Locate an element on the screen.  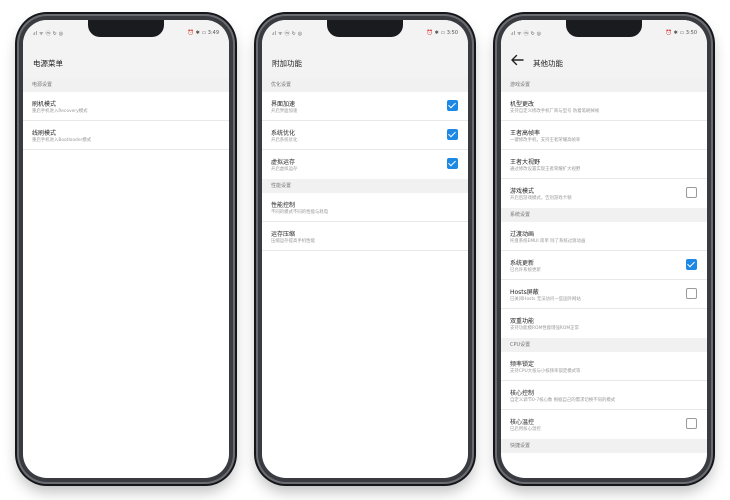
app-bar: 其他功能 is located at coordinates (604, 61).